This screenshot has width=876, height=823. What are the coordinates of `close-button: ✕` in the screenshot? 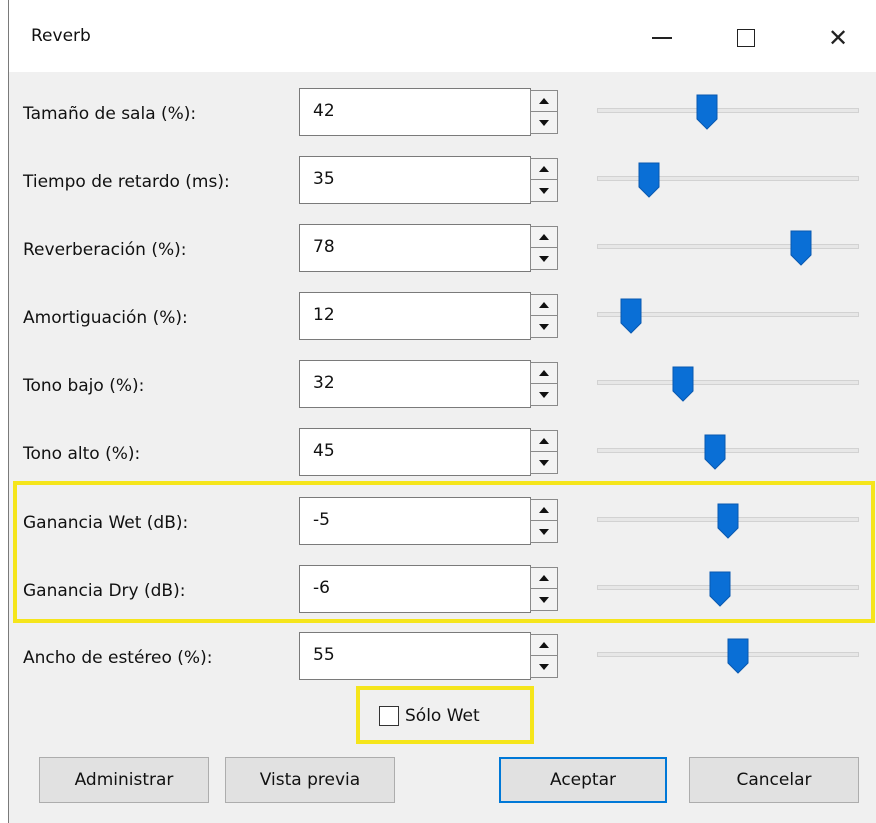 It's located at (838, 38).